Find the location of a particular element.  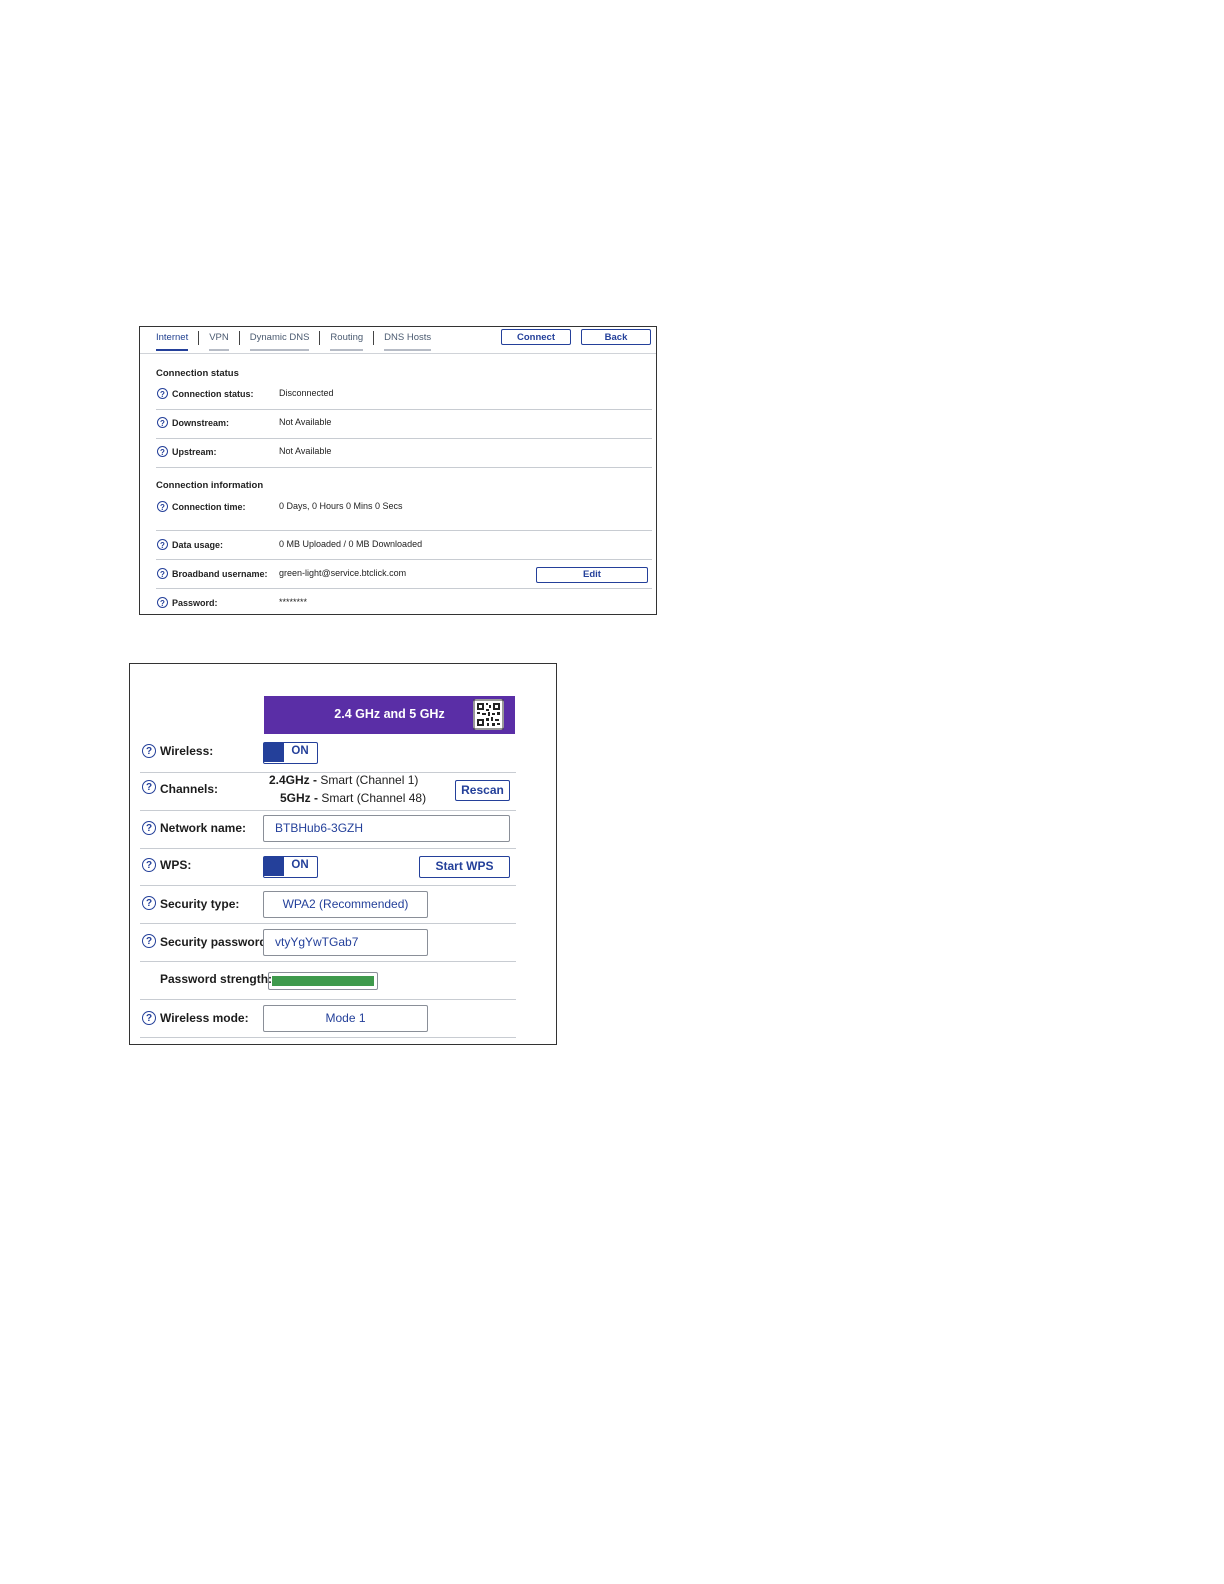

connect-button: Connect is located at coordinates (536, 337).